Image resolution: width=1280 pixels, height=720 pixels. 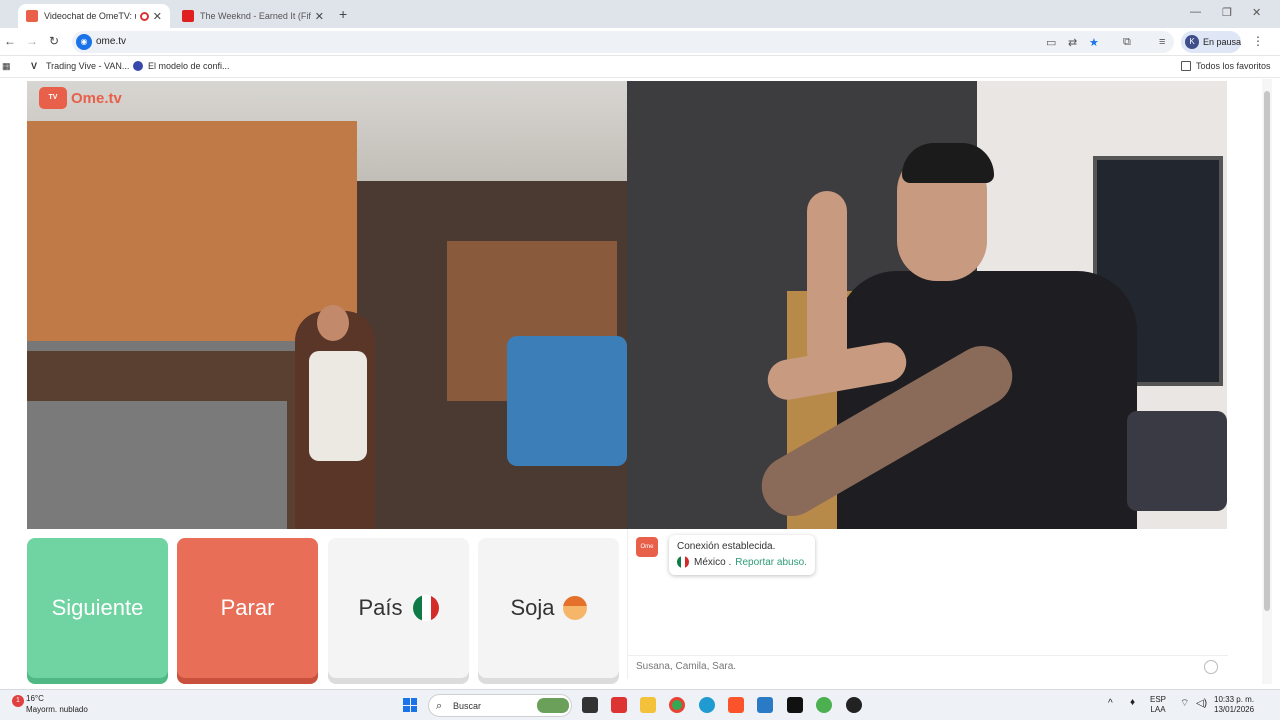 I want to click on bookmark-favicon-icon, so click(x=138, y=66).